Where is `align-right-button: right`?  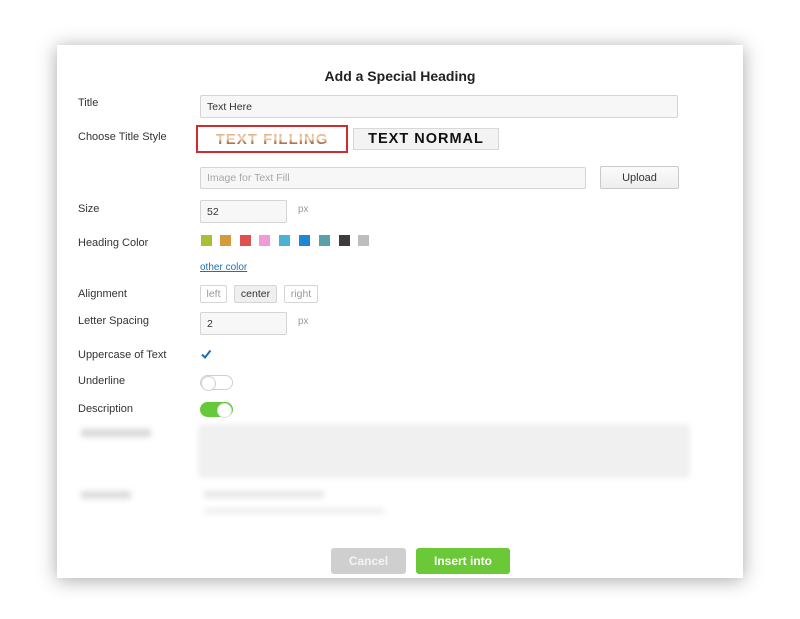 align-right-button: right is located at coordinates (301, 294).